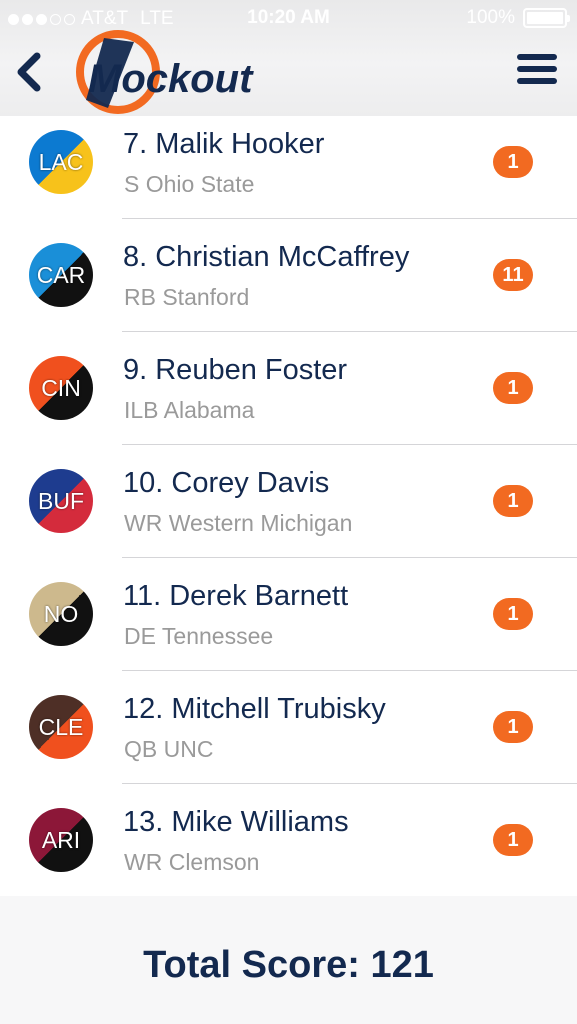  I want to click on team-abbr: NO, so click(61, 613).